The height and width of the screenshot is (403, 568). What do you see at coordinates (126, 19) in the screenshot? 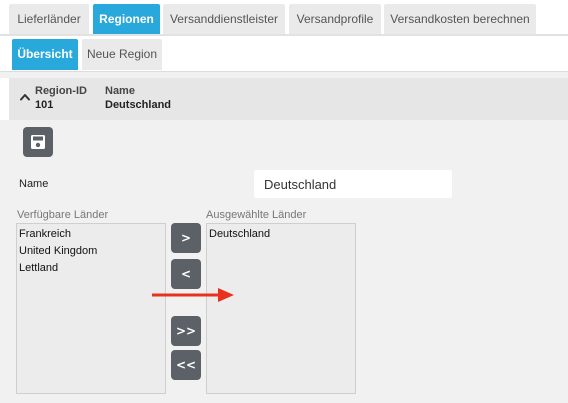
I see `tab-regionen: Regionen` at bounding box center [126, 19].